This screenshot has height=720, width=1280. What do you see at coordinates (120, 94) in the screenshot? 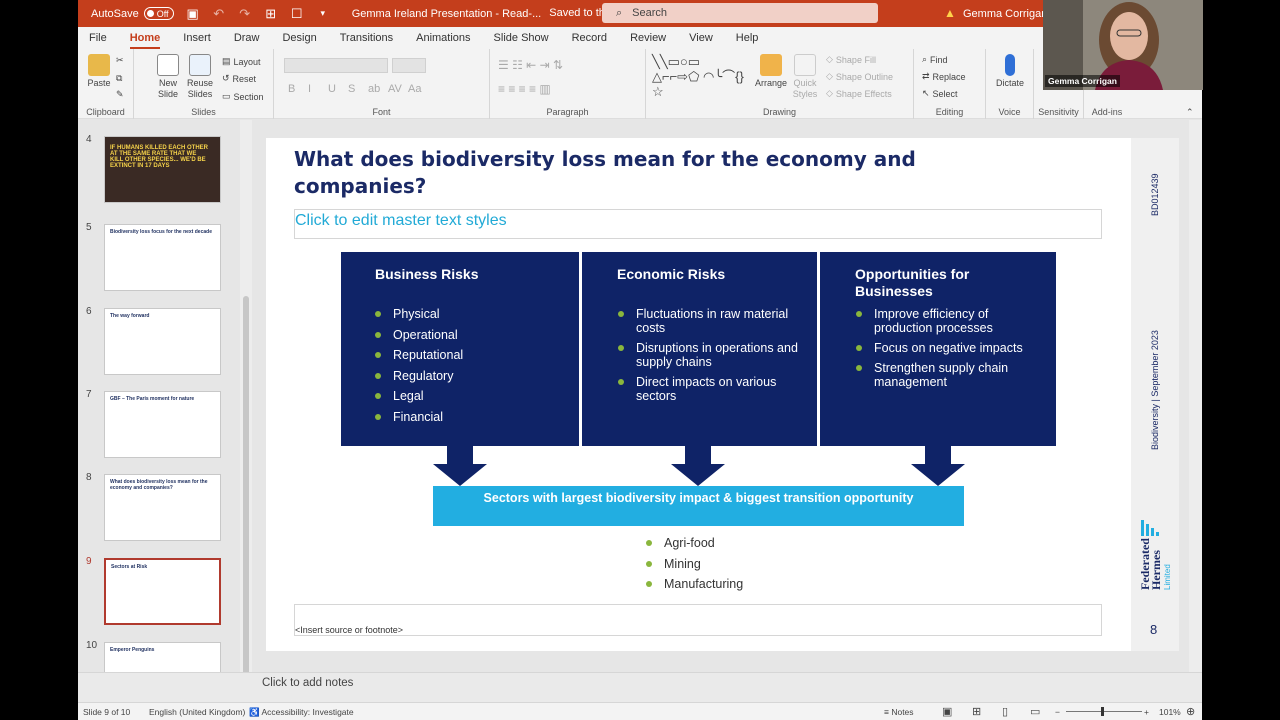
I see `format-painter-icon: ✎` at bounding box center [120, 94].